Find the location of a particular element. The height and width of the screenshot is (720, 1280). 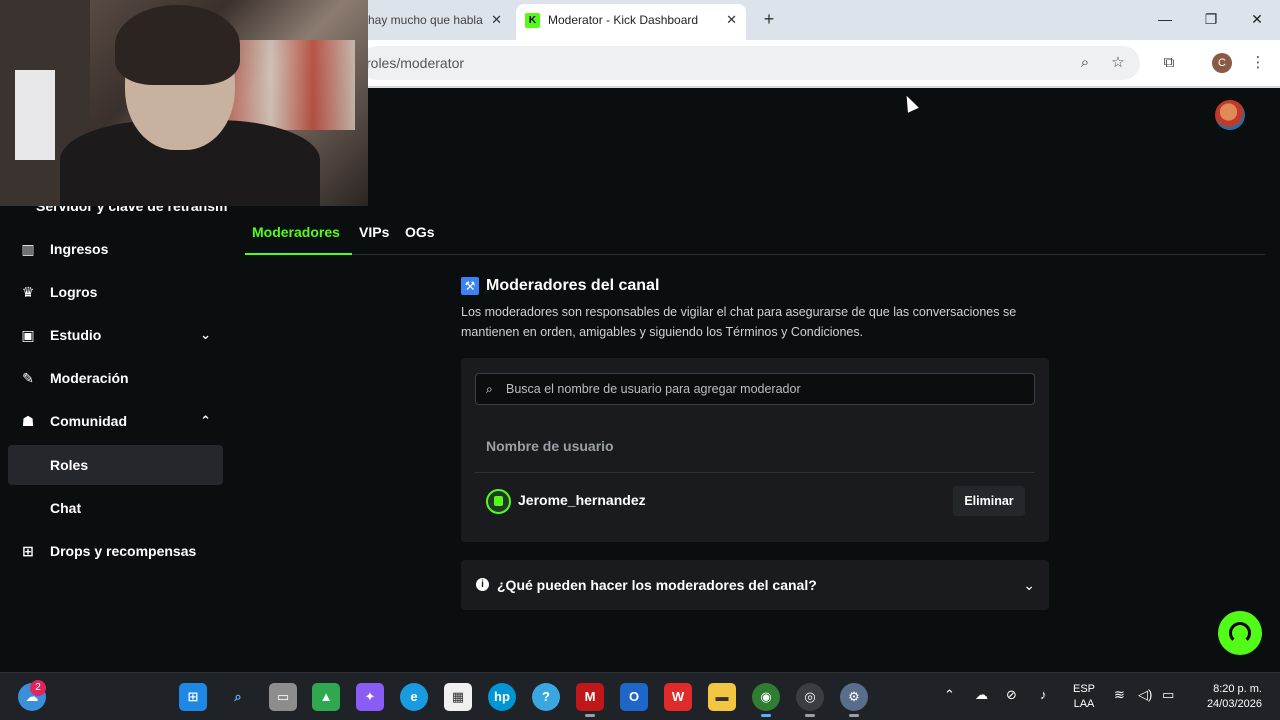

address-url: roles/moderator is located at coordinates (415, 63).